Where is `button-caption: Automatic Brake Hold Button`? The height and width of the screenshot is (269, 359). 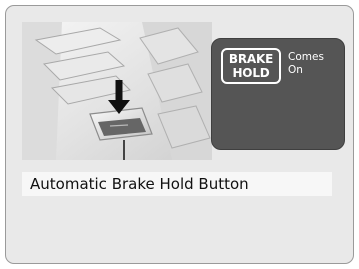
button-caption: Automatic Brake Hold Button is located at coordinates (139, 184).